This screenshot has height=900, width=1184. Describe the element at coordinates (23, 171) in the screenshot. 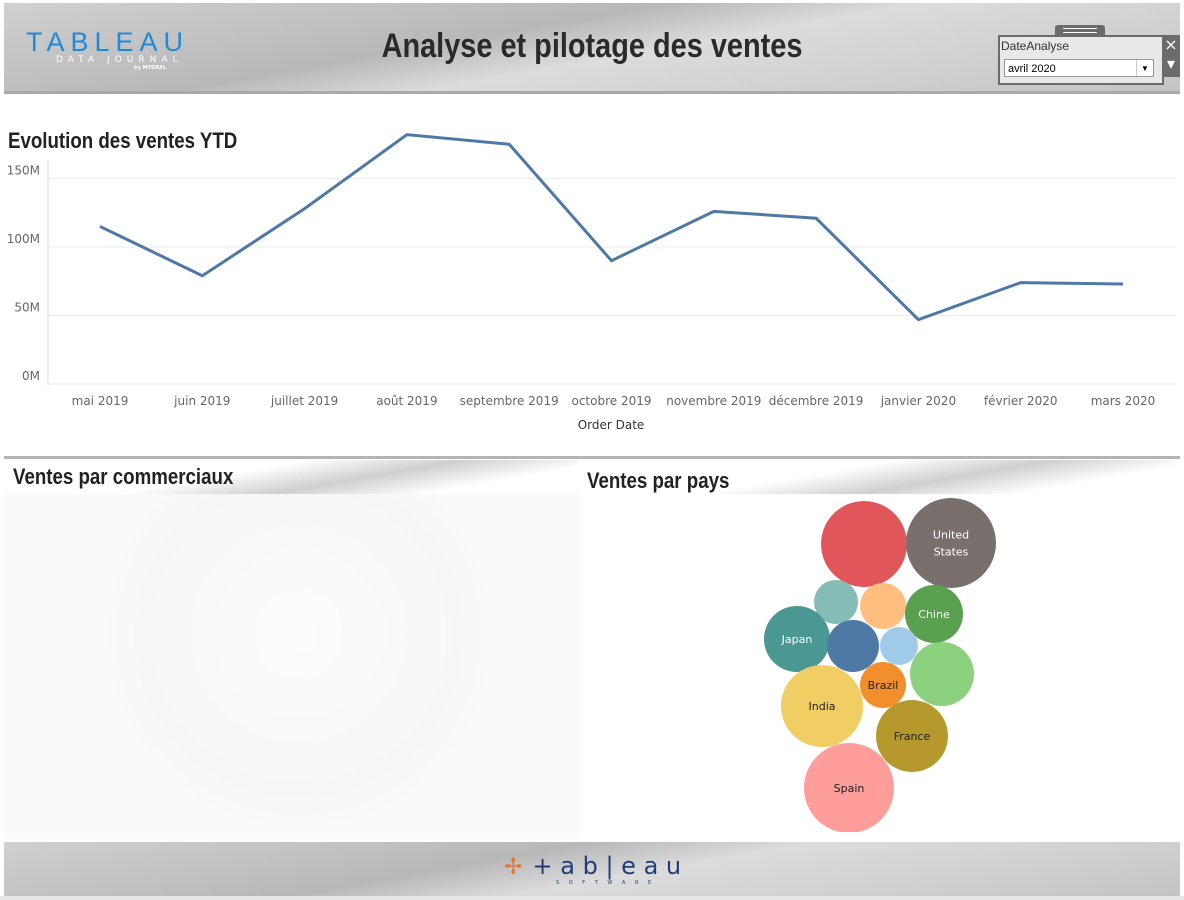

I see `y-tick-label: 150M` at that location.